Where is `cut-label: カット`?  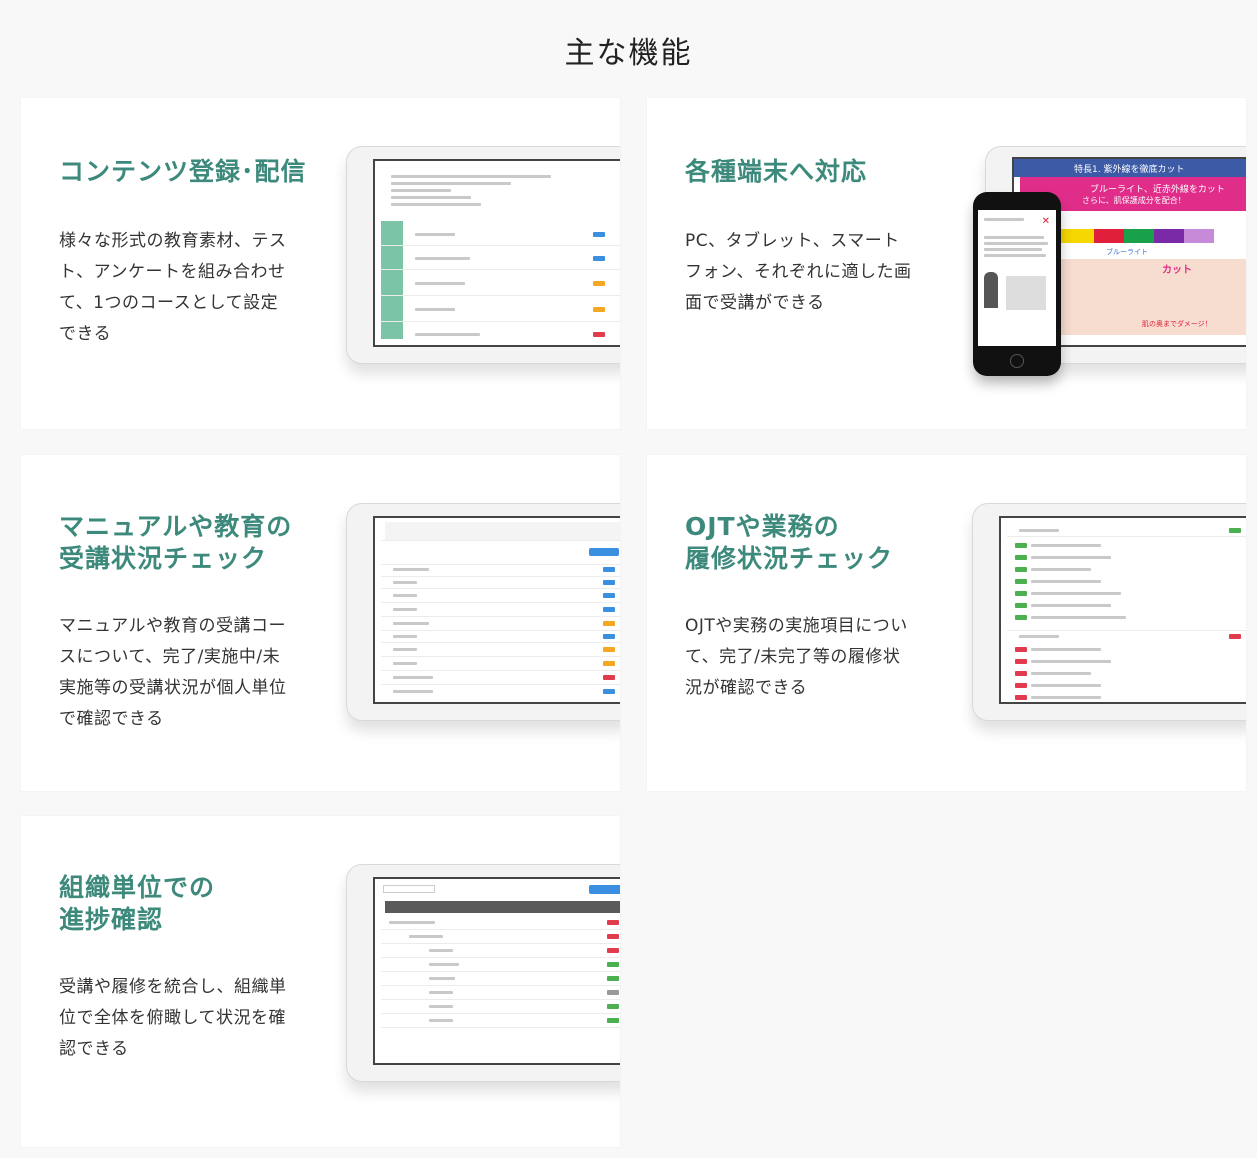
cut-label: カット is located at coordinates (1177, 270).